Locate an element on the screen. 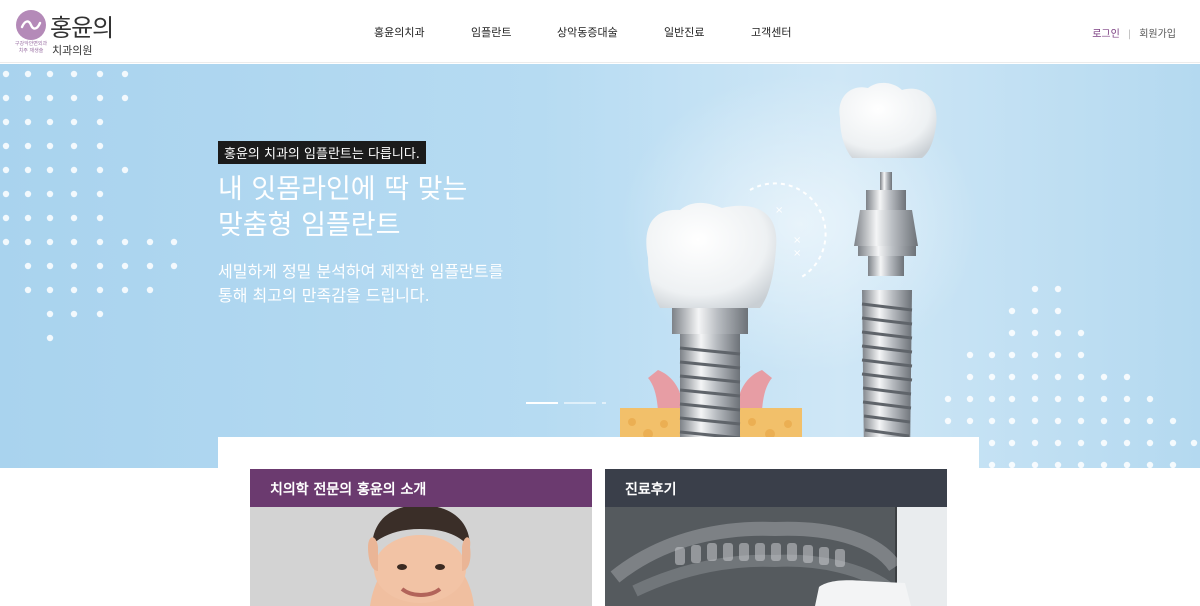 The width and height of the screenshot is (1200, 606). review-title: 진료후기 is located at coordinates (776, 488).